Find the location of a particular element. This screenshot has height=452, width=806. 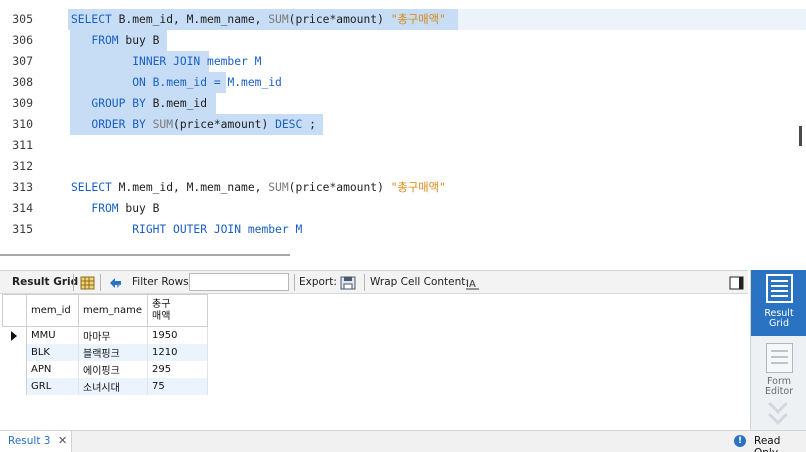

editor-horizontal-scrollbar is located at coordinates (145, 255).